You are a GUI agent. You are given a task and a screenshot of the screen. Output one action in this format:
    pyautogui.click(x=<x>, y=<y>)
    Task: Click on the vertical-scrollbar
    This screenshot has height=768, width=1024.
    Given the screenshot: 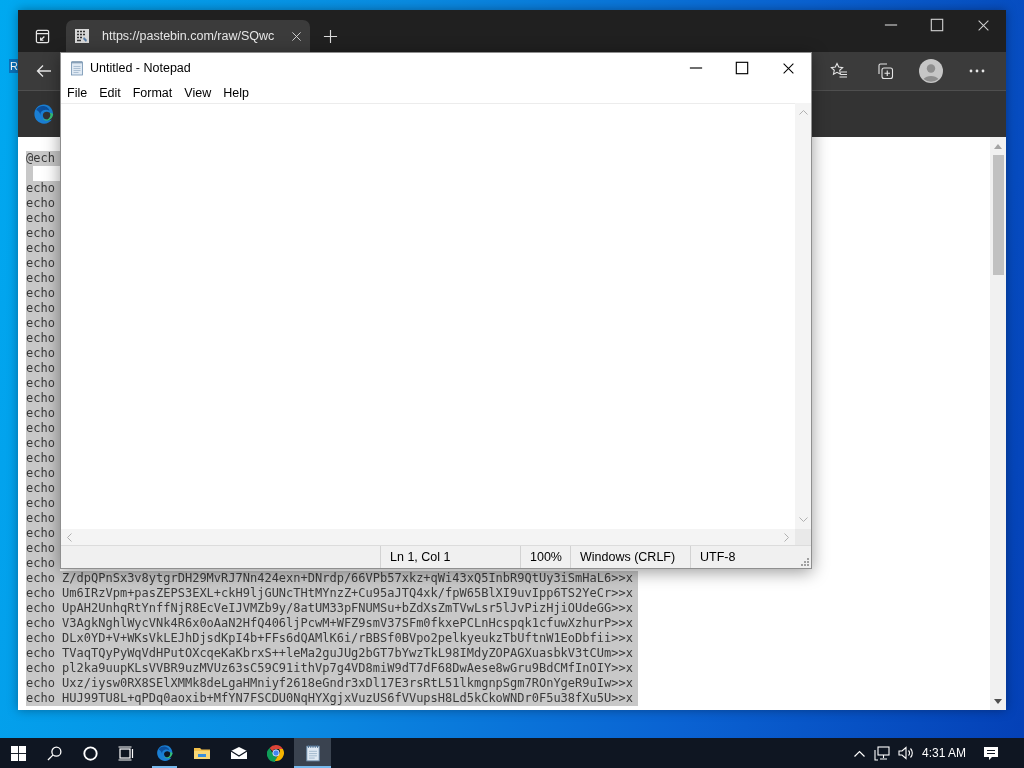 What is the action you would take?
    pyautogui.click(x=803, y=316)
    